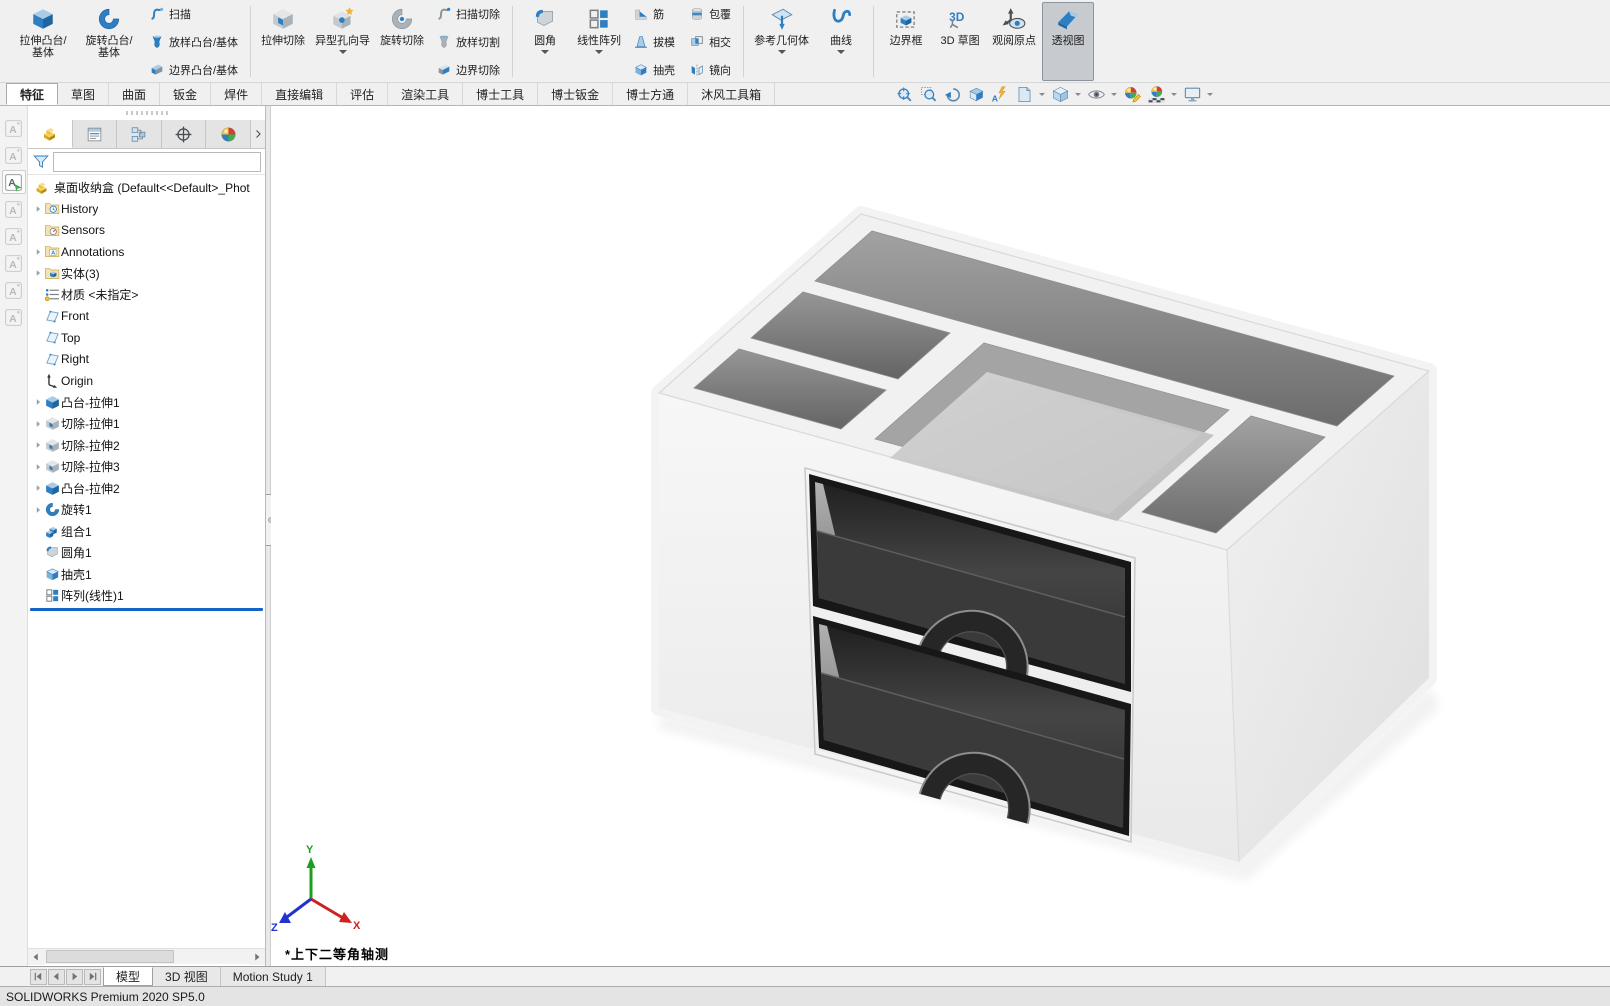  What do you see at coordinates (1060, 95) in the screenshot?
I see `headsup-view-orientation-button` at bounding box center [1060, 95].